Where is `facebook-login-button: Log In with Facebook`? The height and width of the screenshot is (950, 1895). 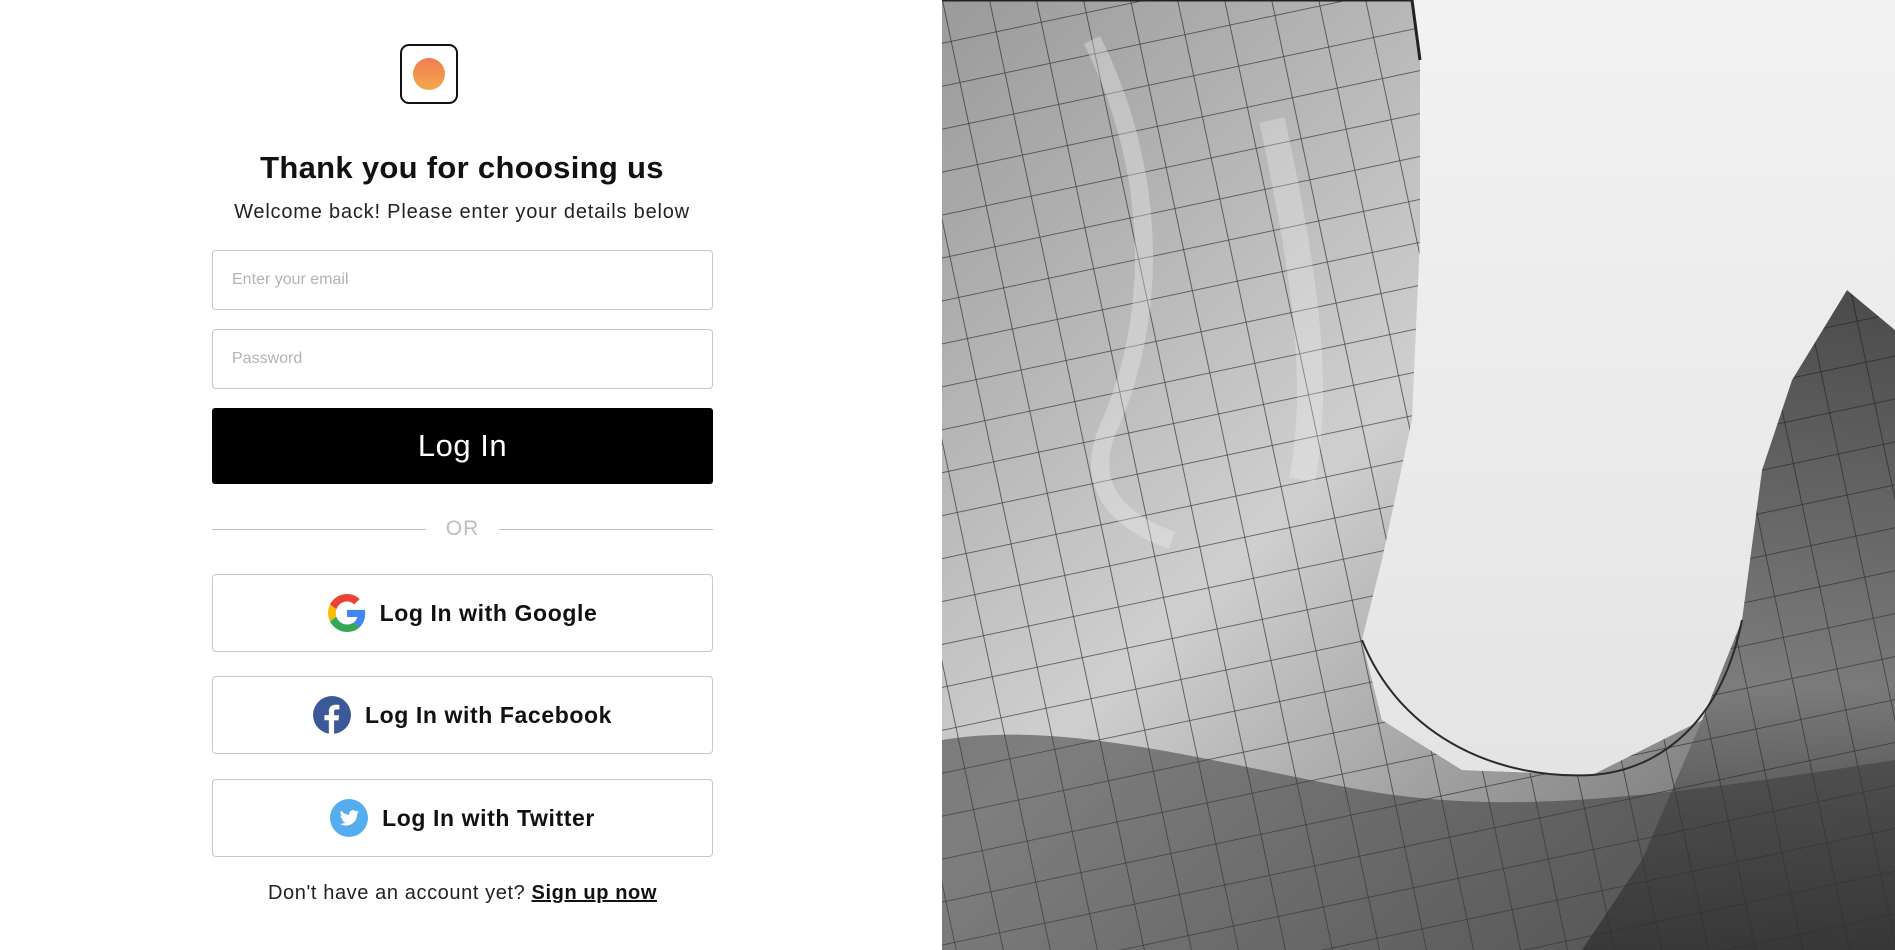 facebook-login-button: Log In with Facebook is located at coordinates (462, 715).